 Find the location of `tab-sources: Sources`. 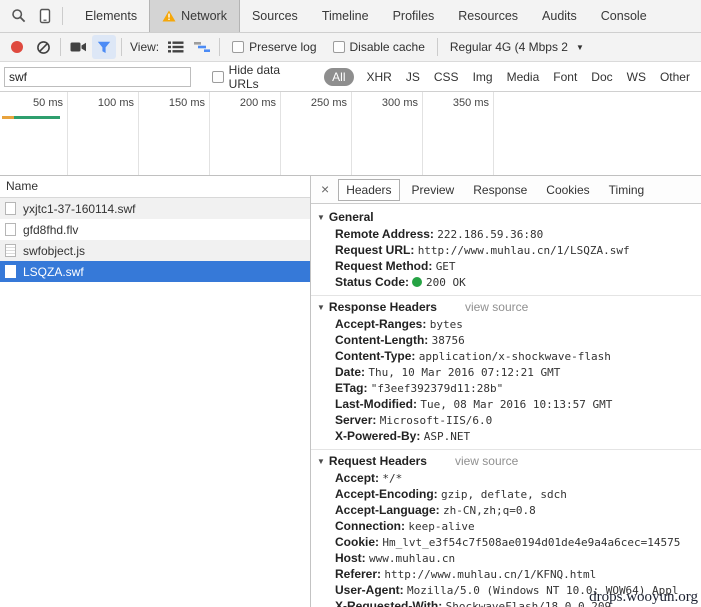

tab-sources: Sources is located at coordinates (275, 16).